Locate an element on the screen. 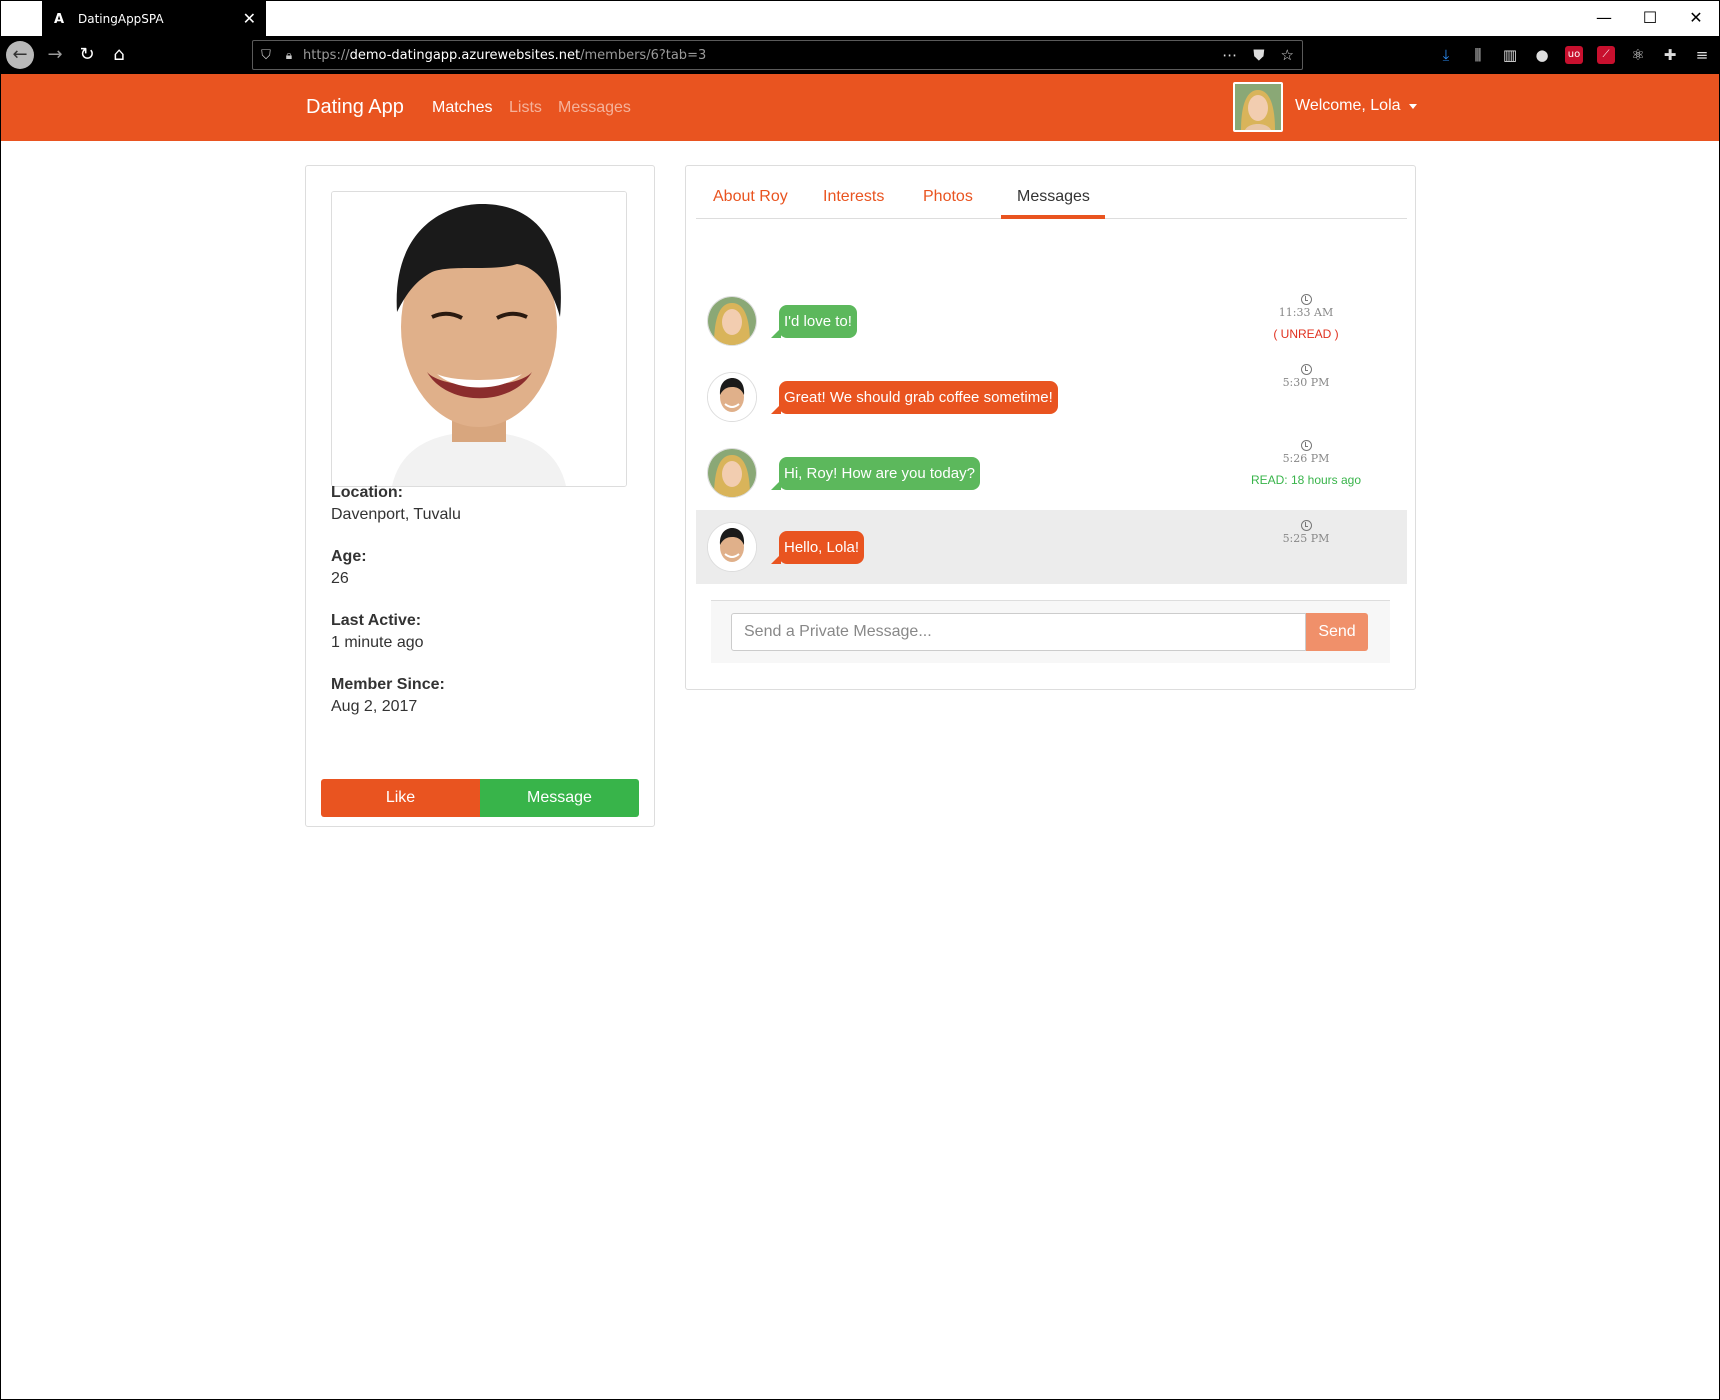 The image size is (1720, 1400). message-button: Message is located at coordinates (559, 798).